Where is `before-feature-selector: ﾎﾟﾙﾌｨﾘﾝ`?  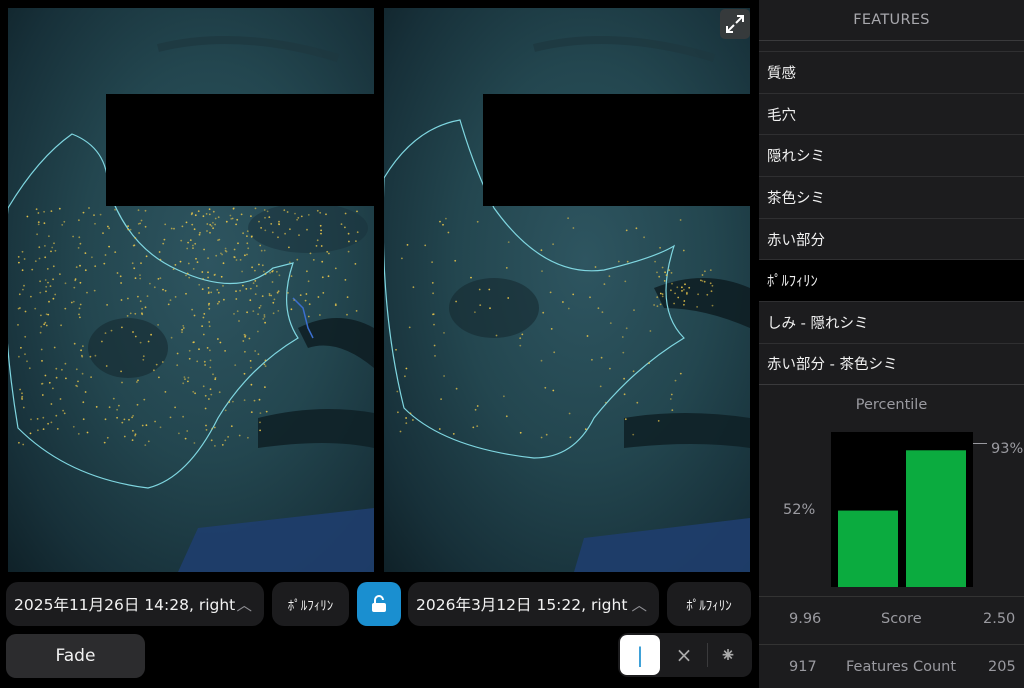 before-feature-selector: ﾎﾟﾙﾌｨﾘﾝ is located at coordinates (310, 604).